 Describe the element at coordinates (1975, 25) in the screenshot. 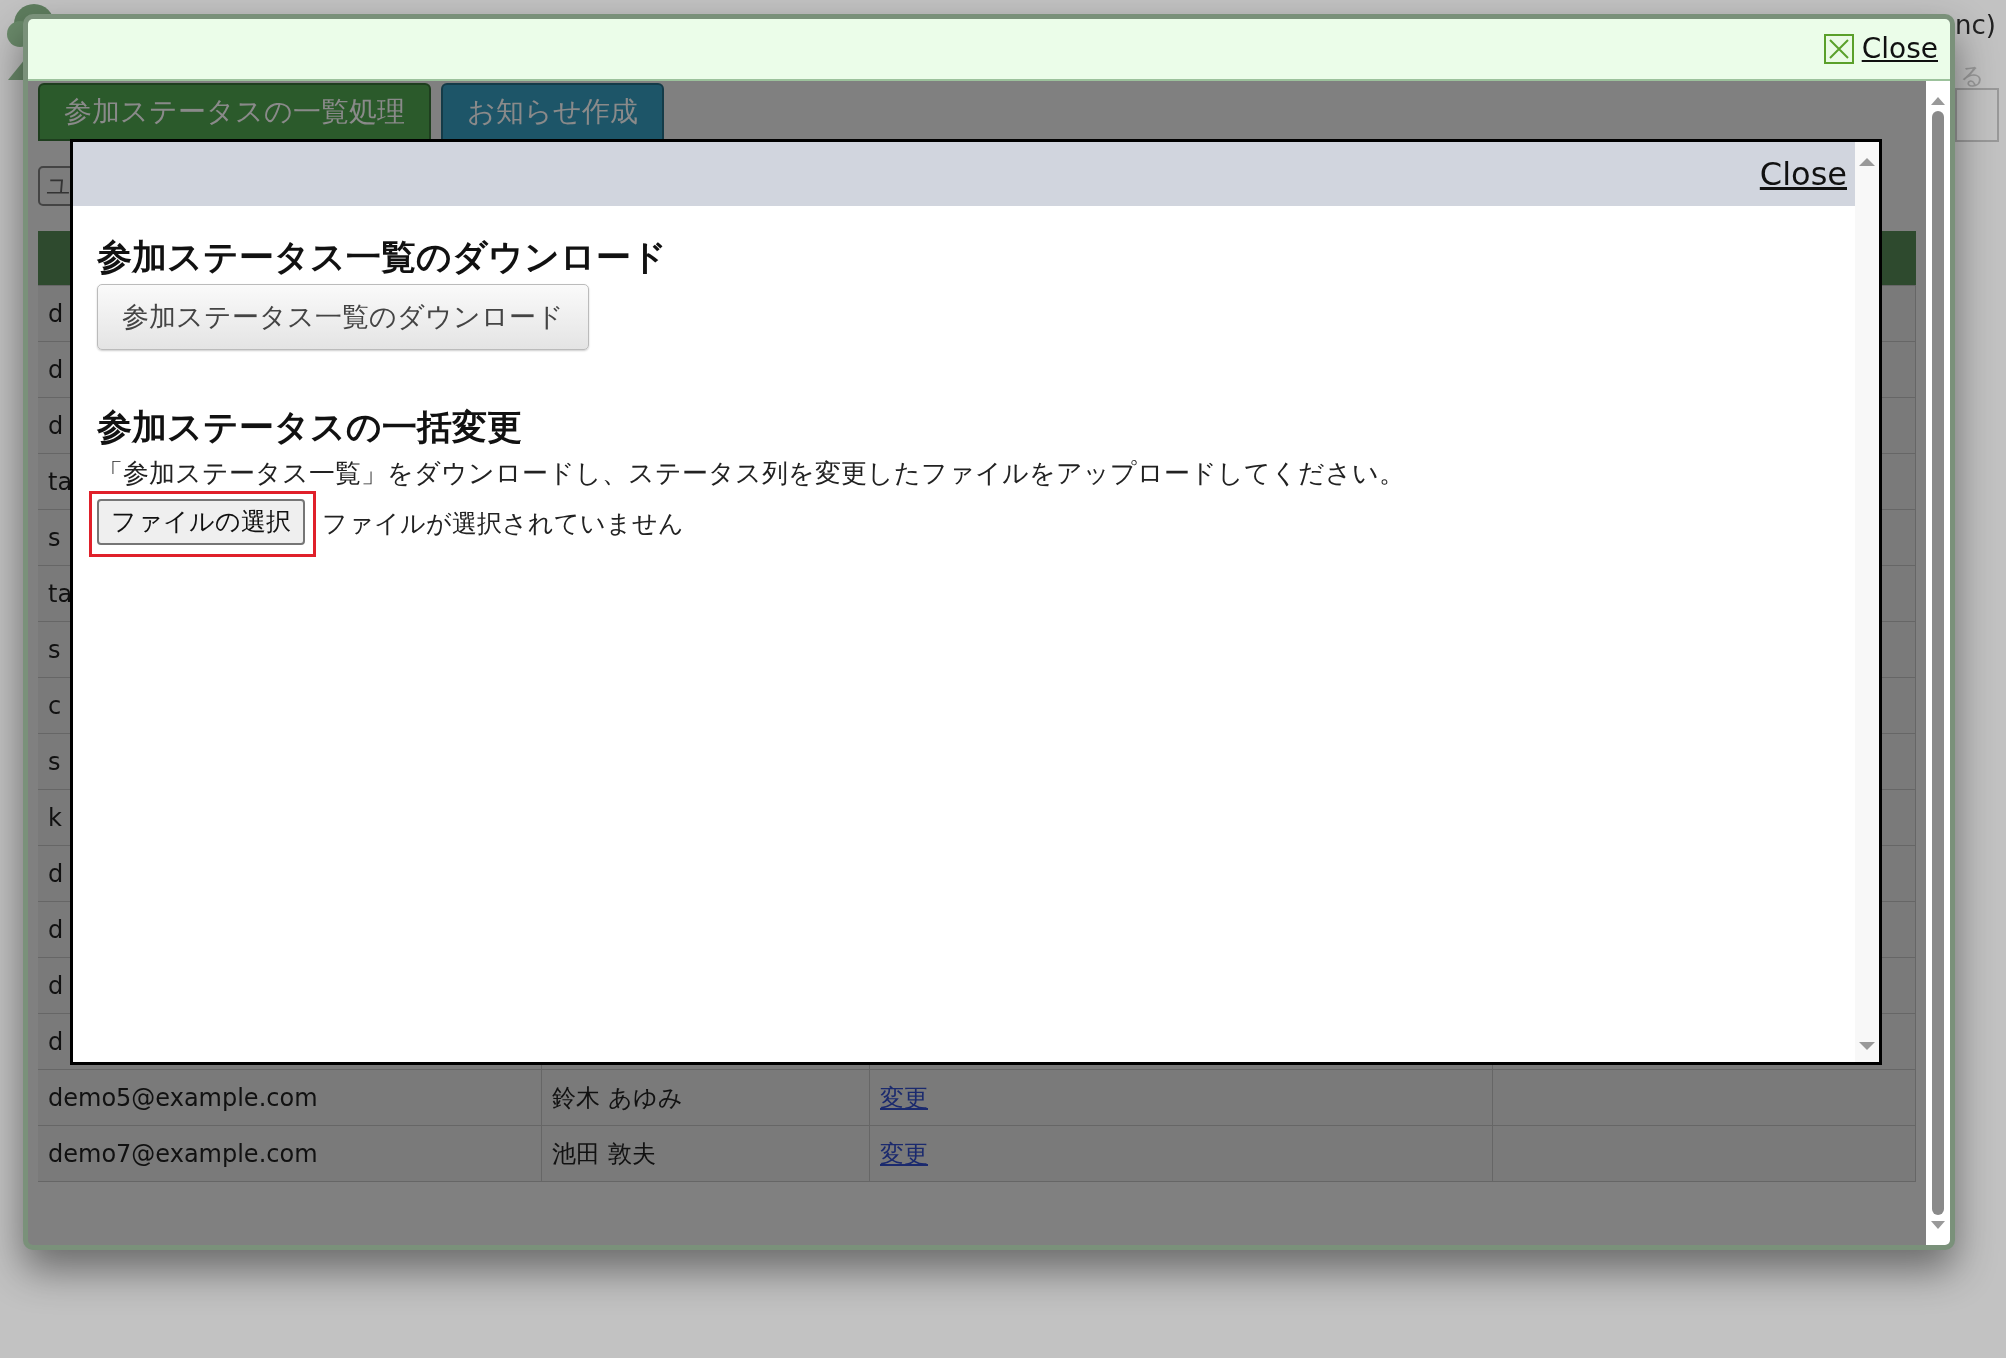

I see `heading-text: nc)` at that location.